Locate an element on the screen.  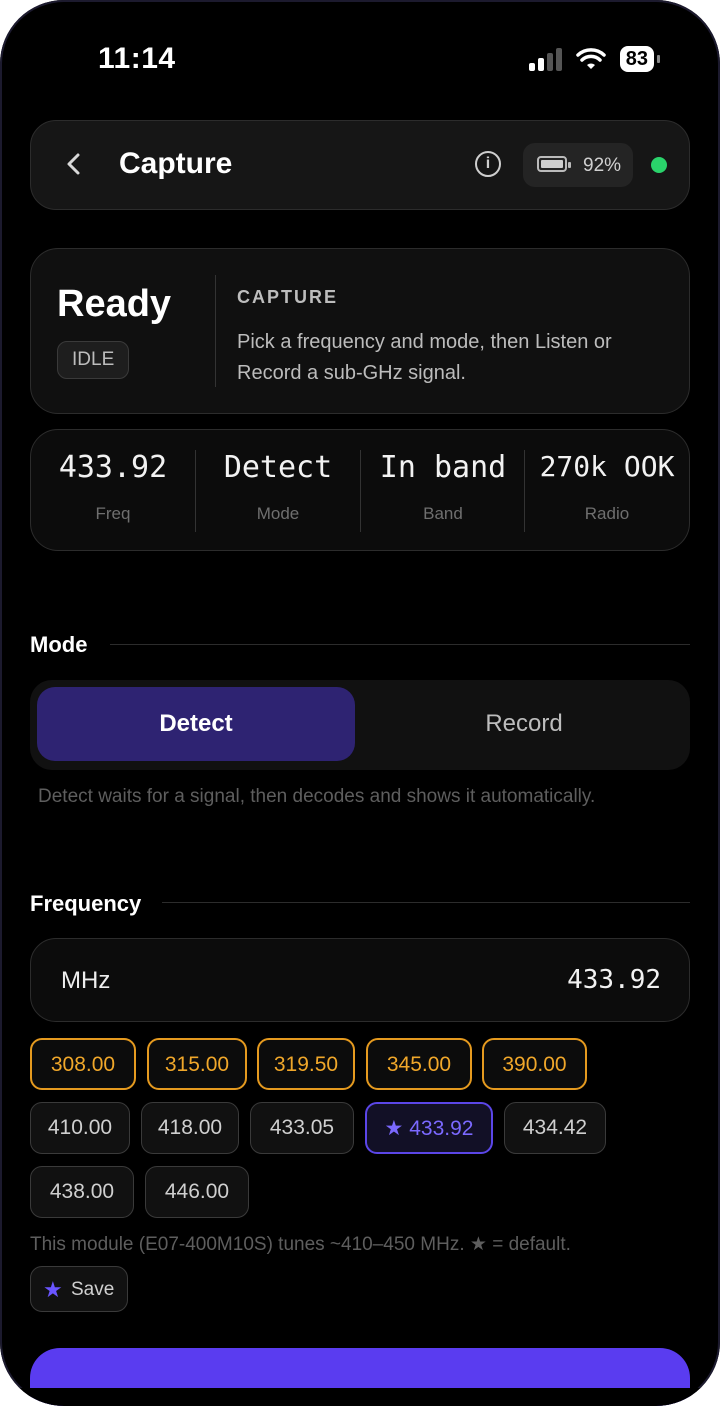
preset-chip: 319.50 is located at coordinates (306, 1064).